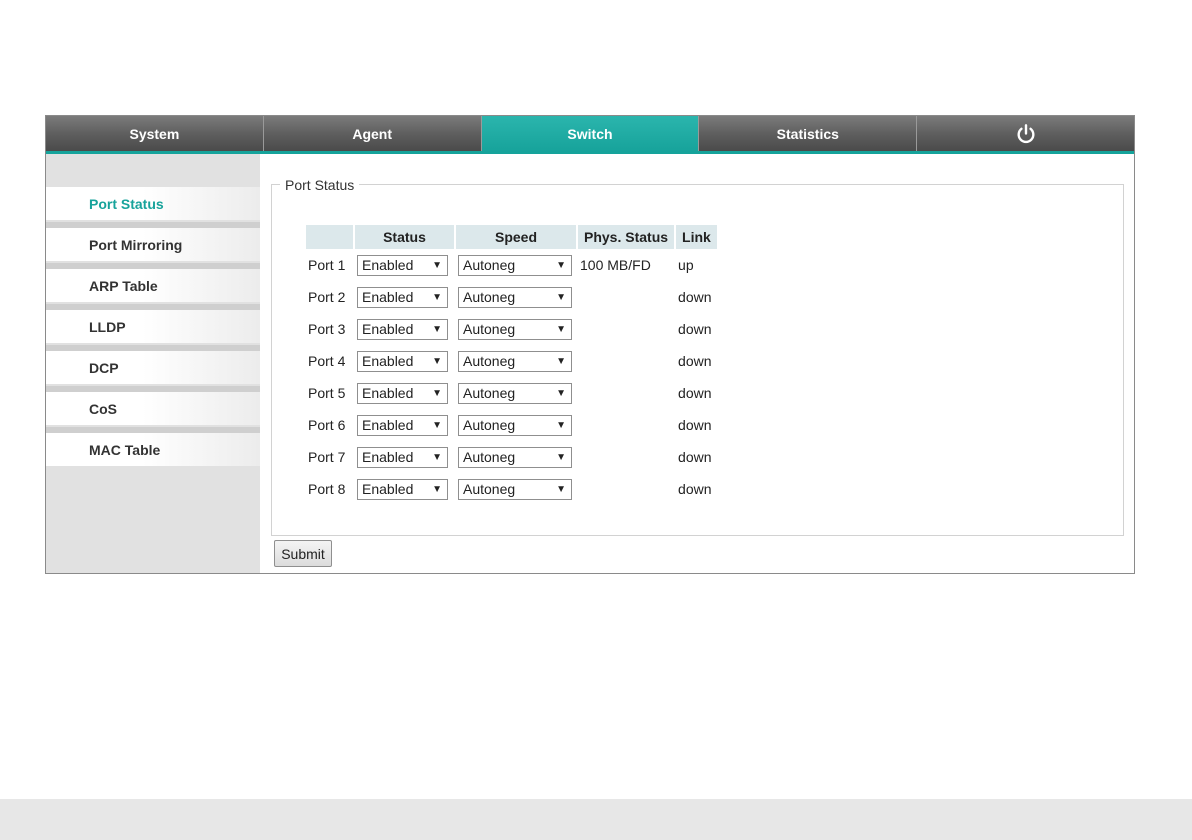 This screenshot has width=1192, height=840. Describe the element at coordinates (327, 297) in the screenshot. I see `port-label: Port 2` at that location.